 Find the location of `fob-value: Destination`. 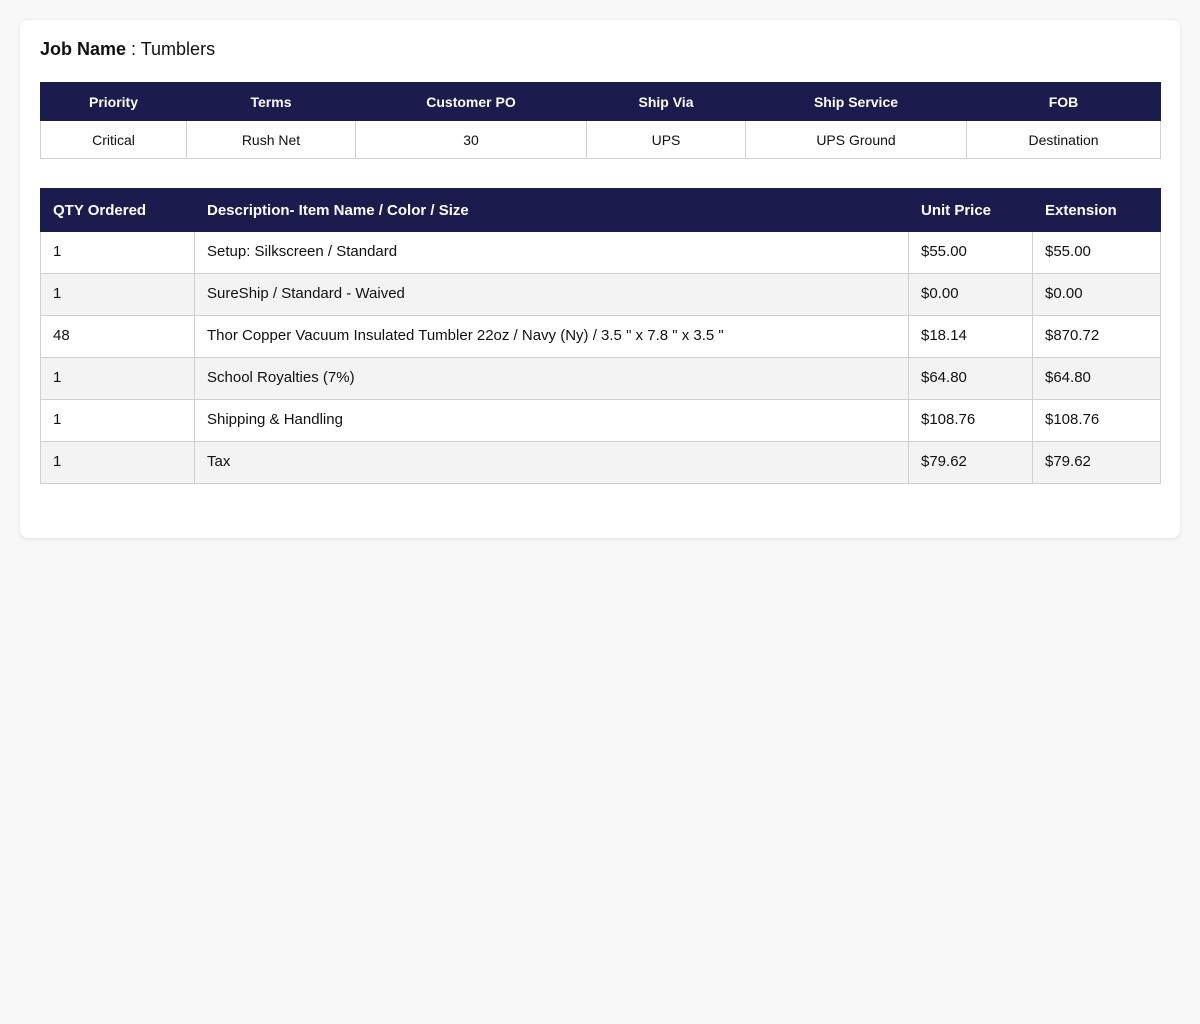

fob-value: Destination is located at coordinates (1063, 139).